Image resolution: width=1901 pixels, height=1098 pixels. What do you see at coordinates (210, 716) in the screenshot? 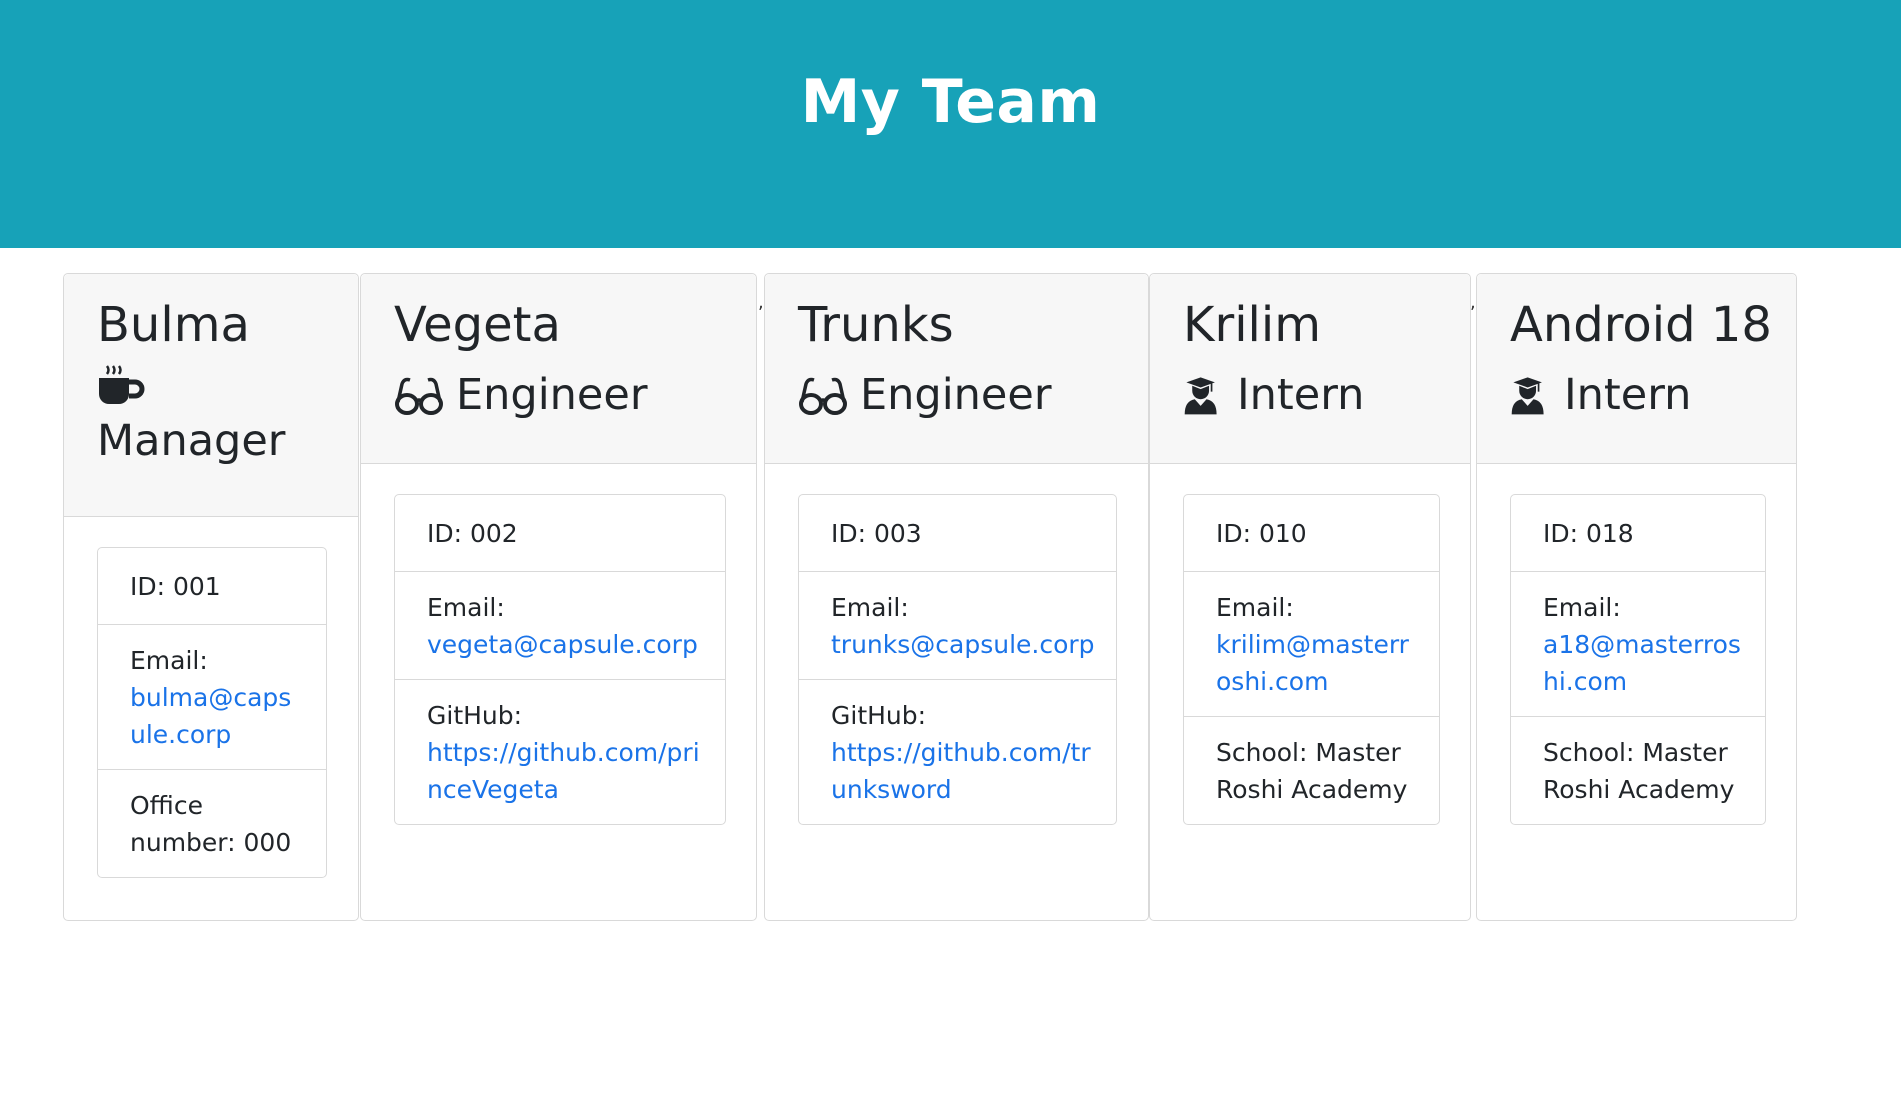
I see `email-link: bulma@capsule.corp` at bounding box center [210, 716].